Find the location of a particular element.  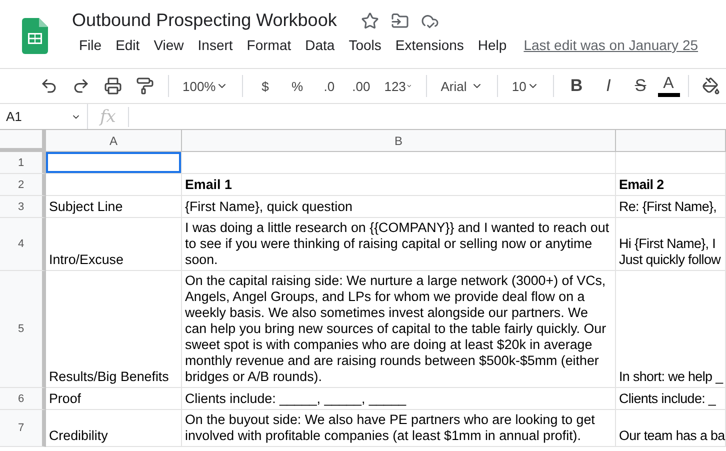

table-cell: Subject Line is located at coordinates (114, 207).